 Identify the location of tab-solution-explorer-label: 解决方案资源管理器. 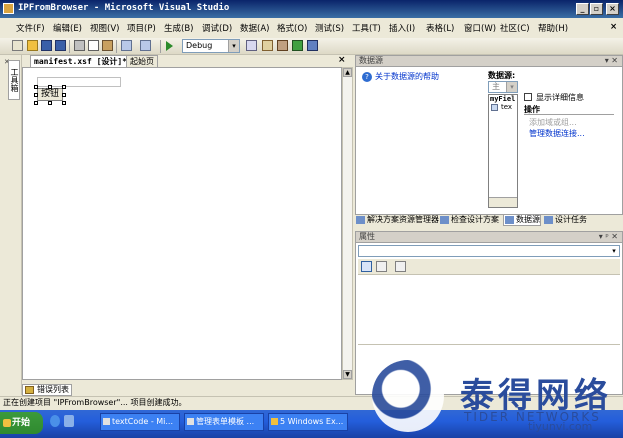
(403, 219).